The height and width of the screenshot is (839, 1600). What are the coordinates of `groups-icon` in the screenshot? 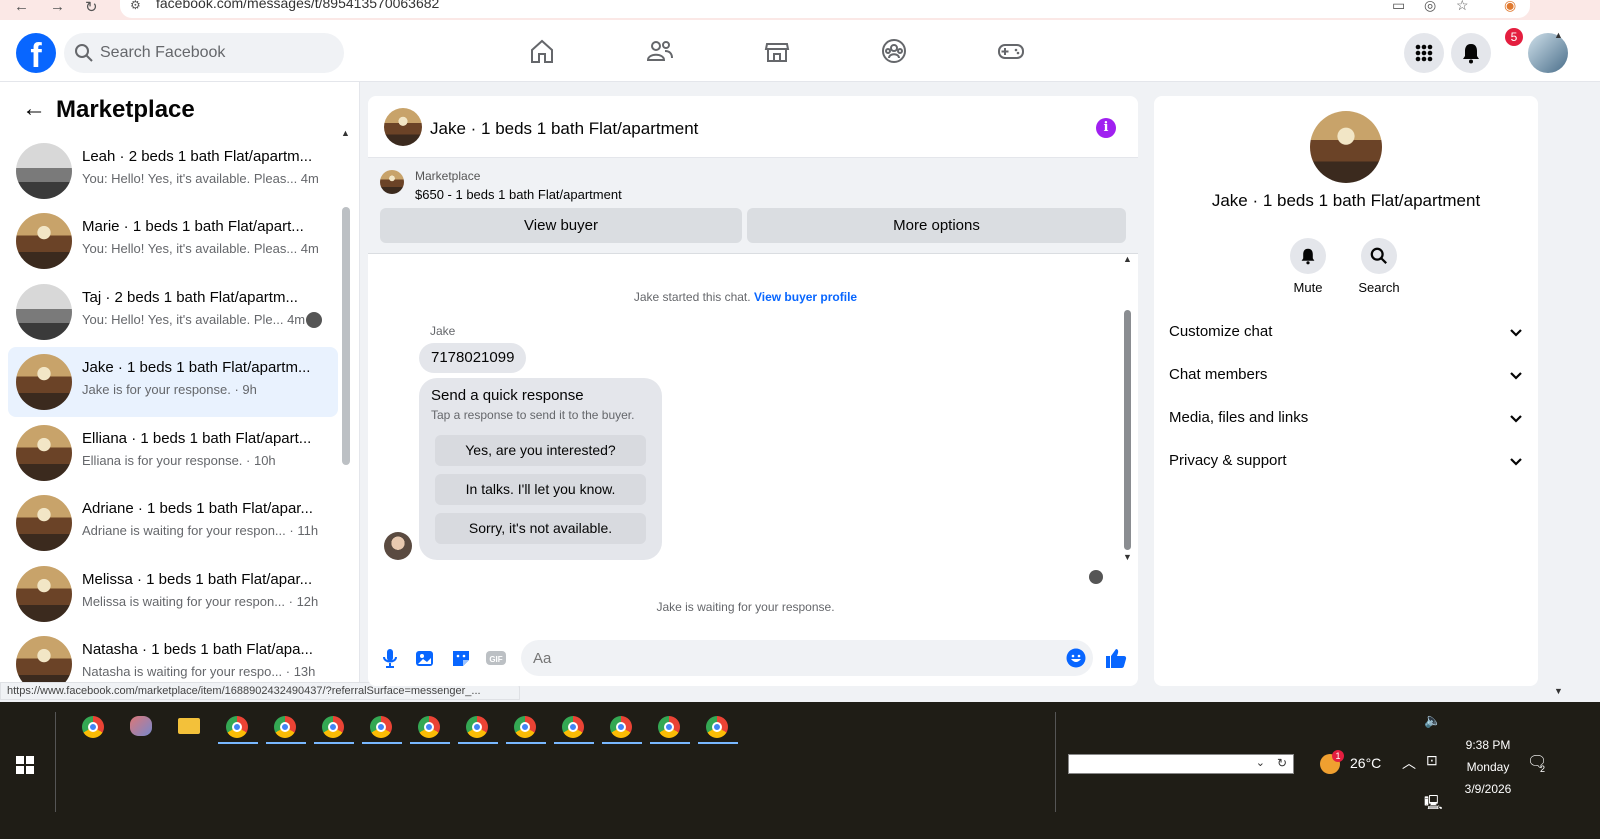 It's located at (894, 51).